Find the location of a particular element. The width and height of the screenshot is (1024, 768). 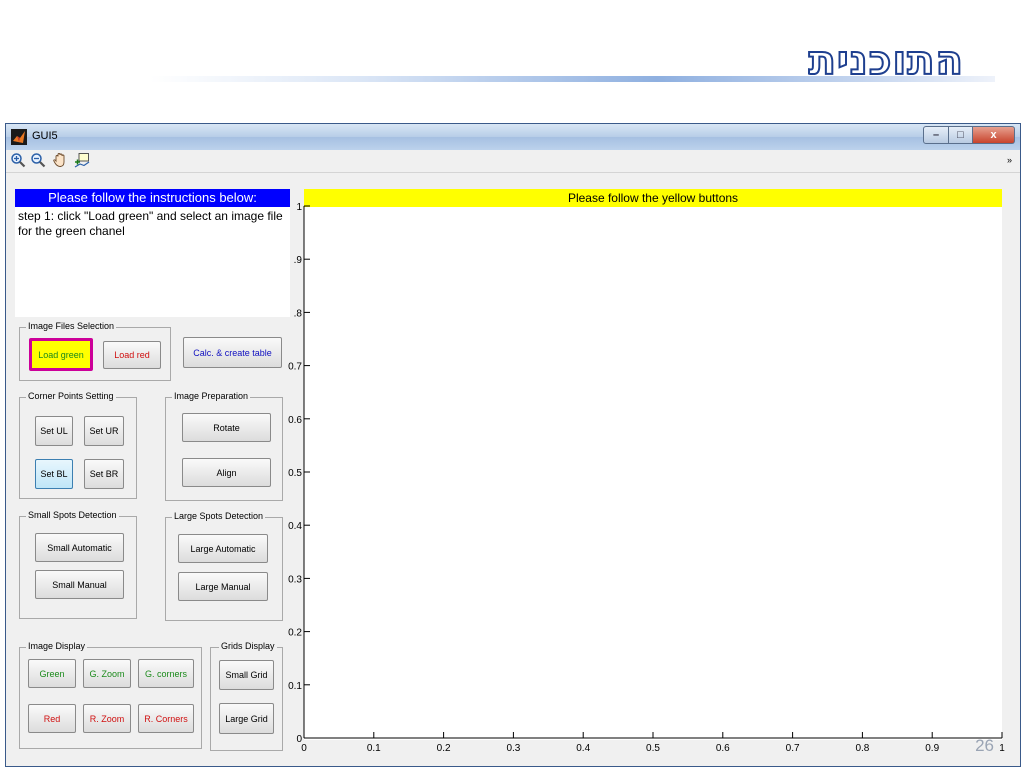

slide-page-number: 26 is located at coordinates (984, 745).